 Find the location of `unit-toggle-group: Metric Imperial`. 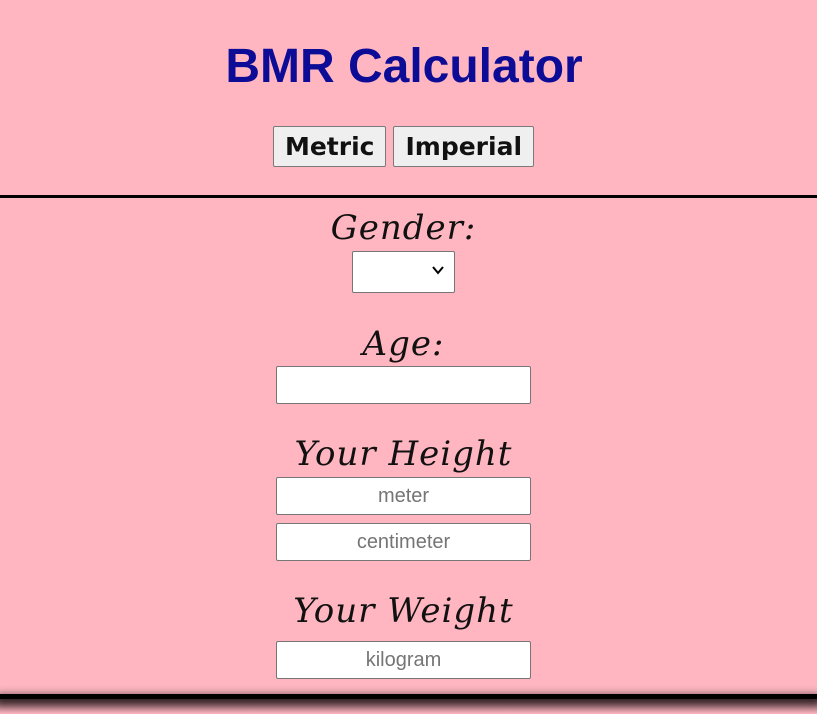

unit-toggle-group: Metric Imperial is located at coordinates (403, 146).